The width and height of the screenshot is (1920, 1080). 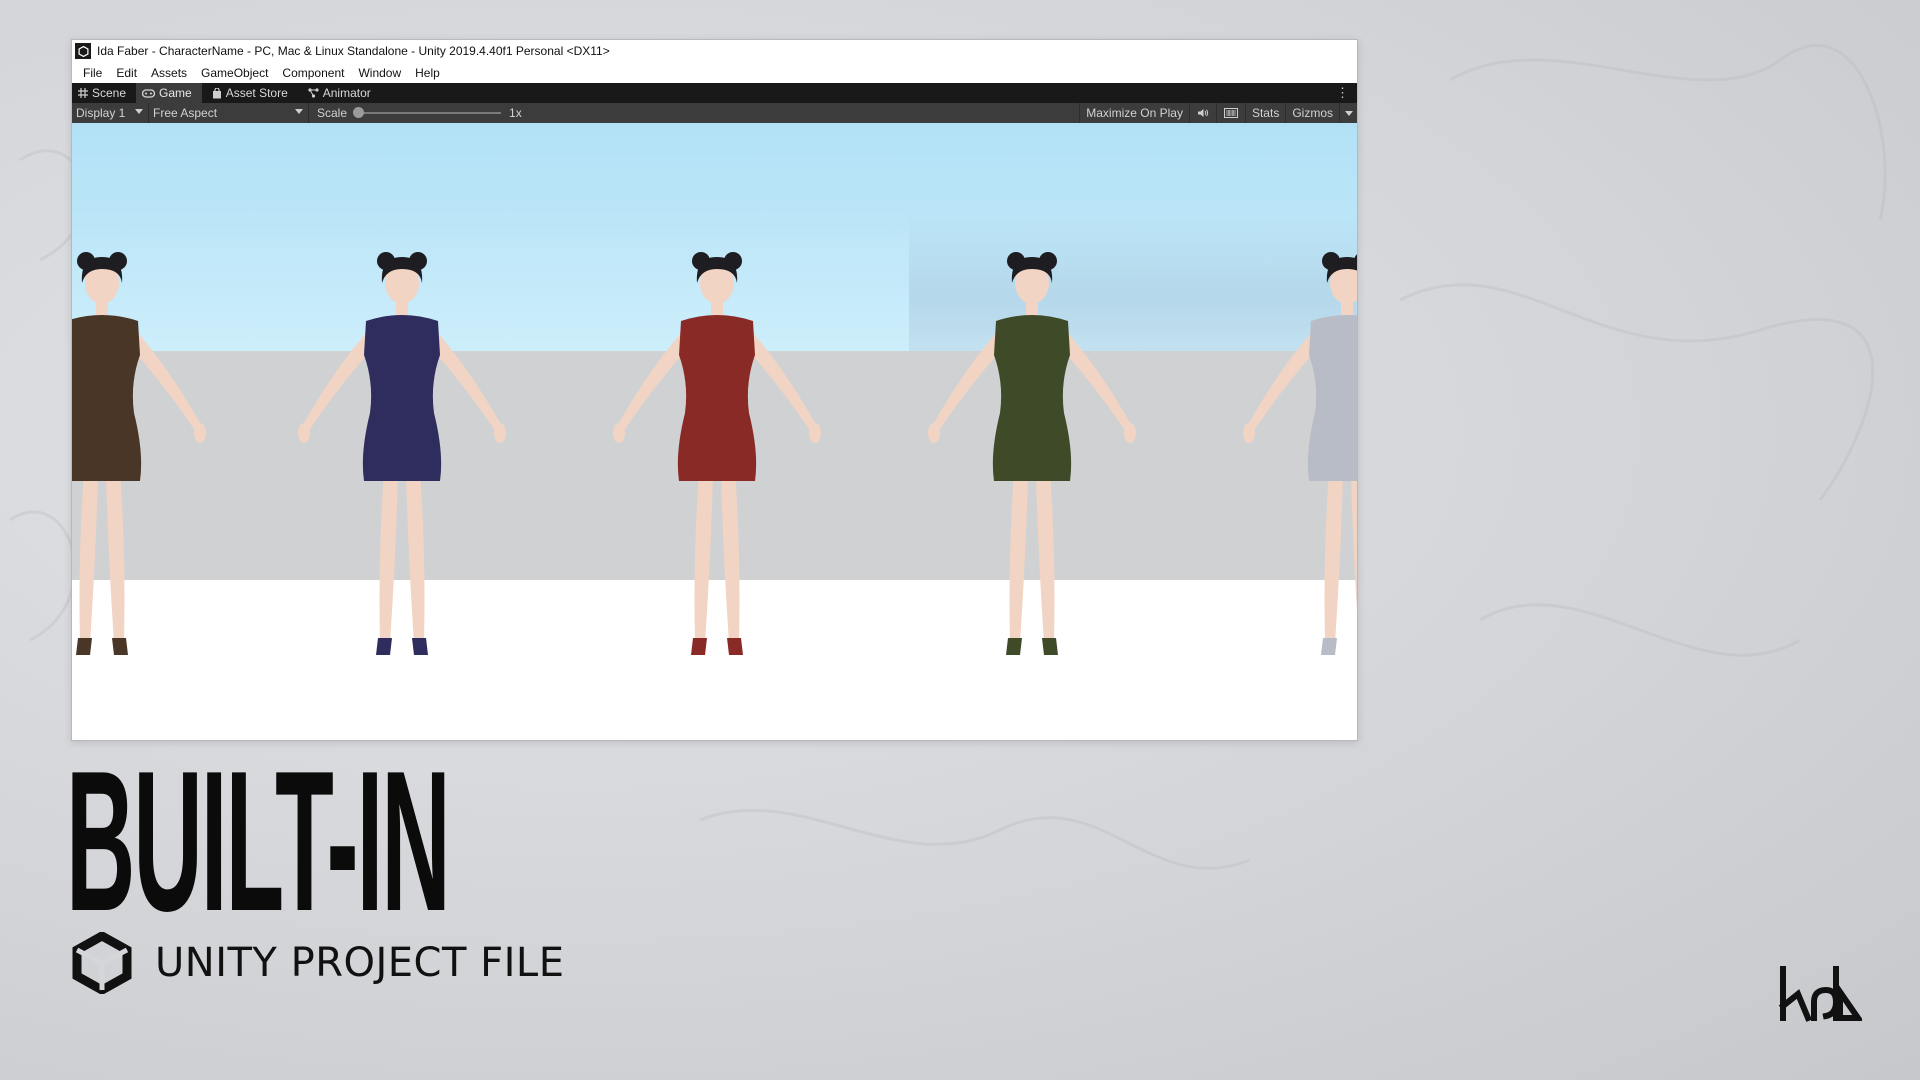 I want to click on stats-button: Stats, so click(x=1264, y=113).